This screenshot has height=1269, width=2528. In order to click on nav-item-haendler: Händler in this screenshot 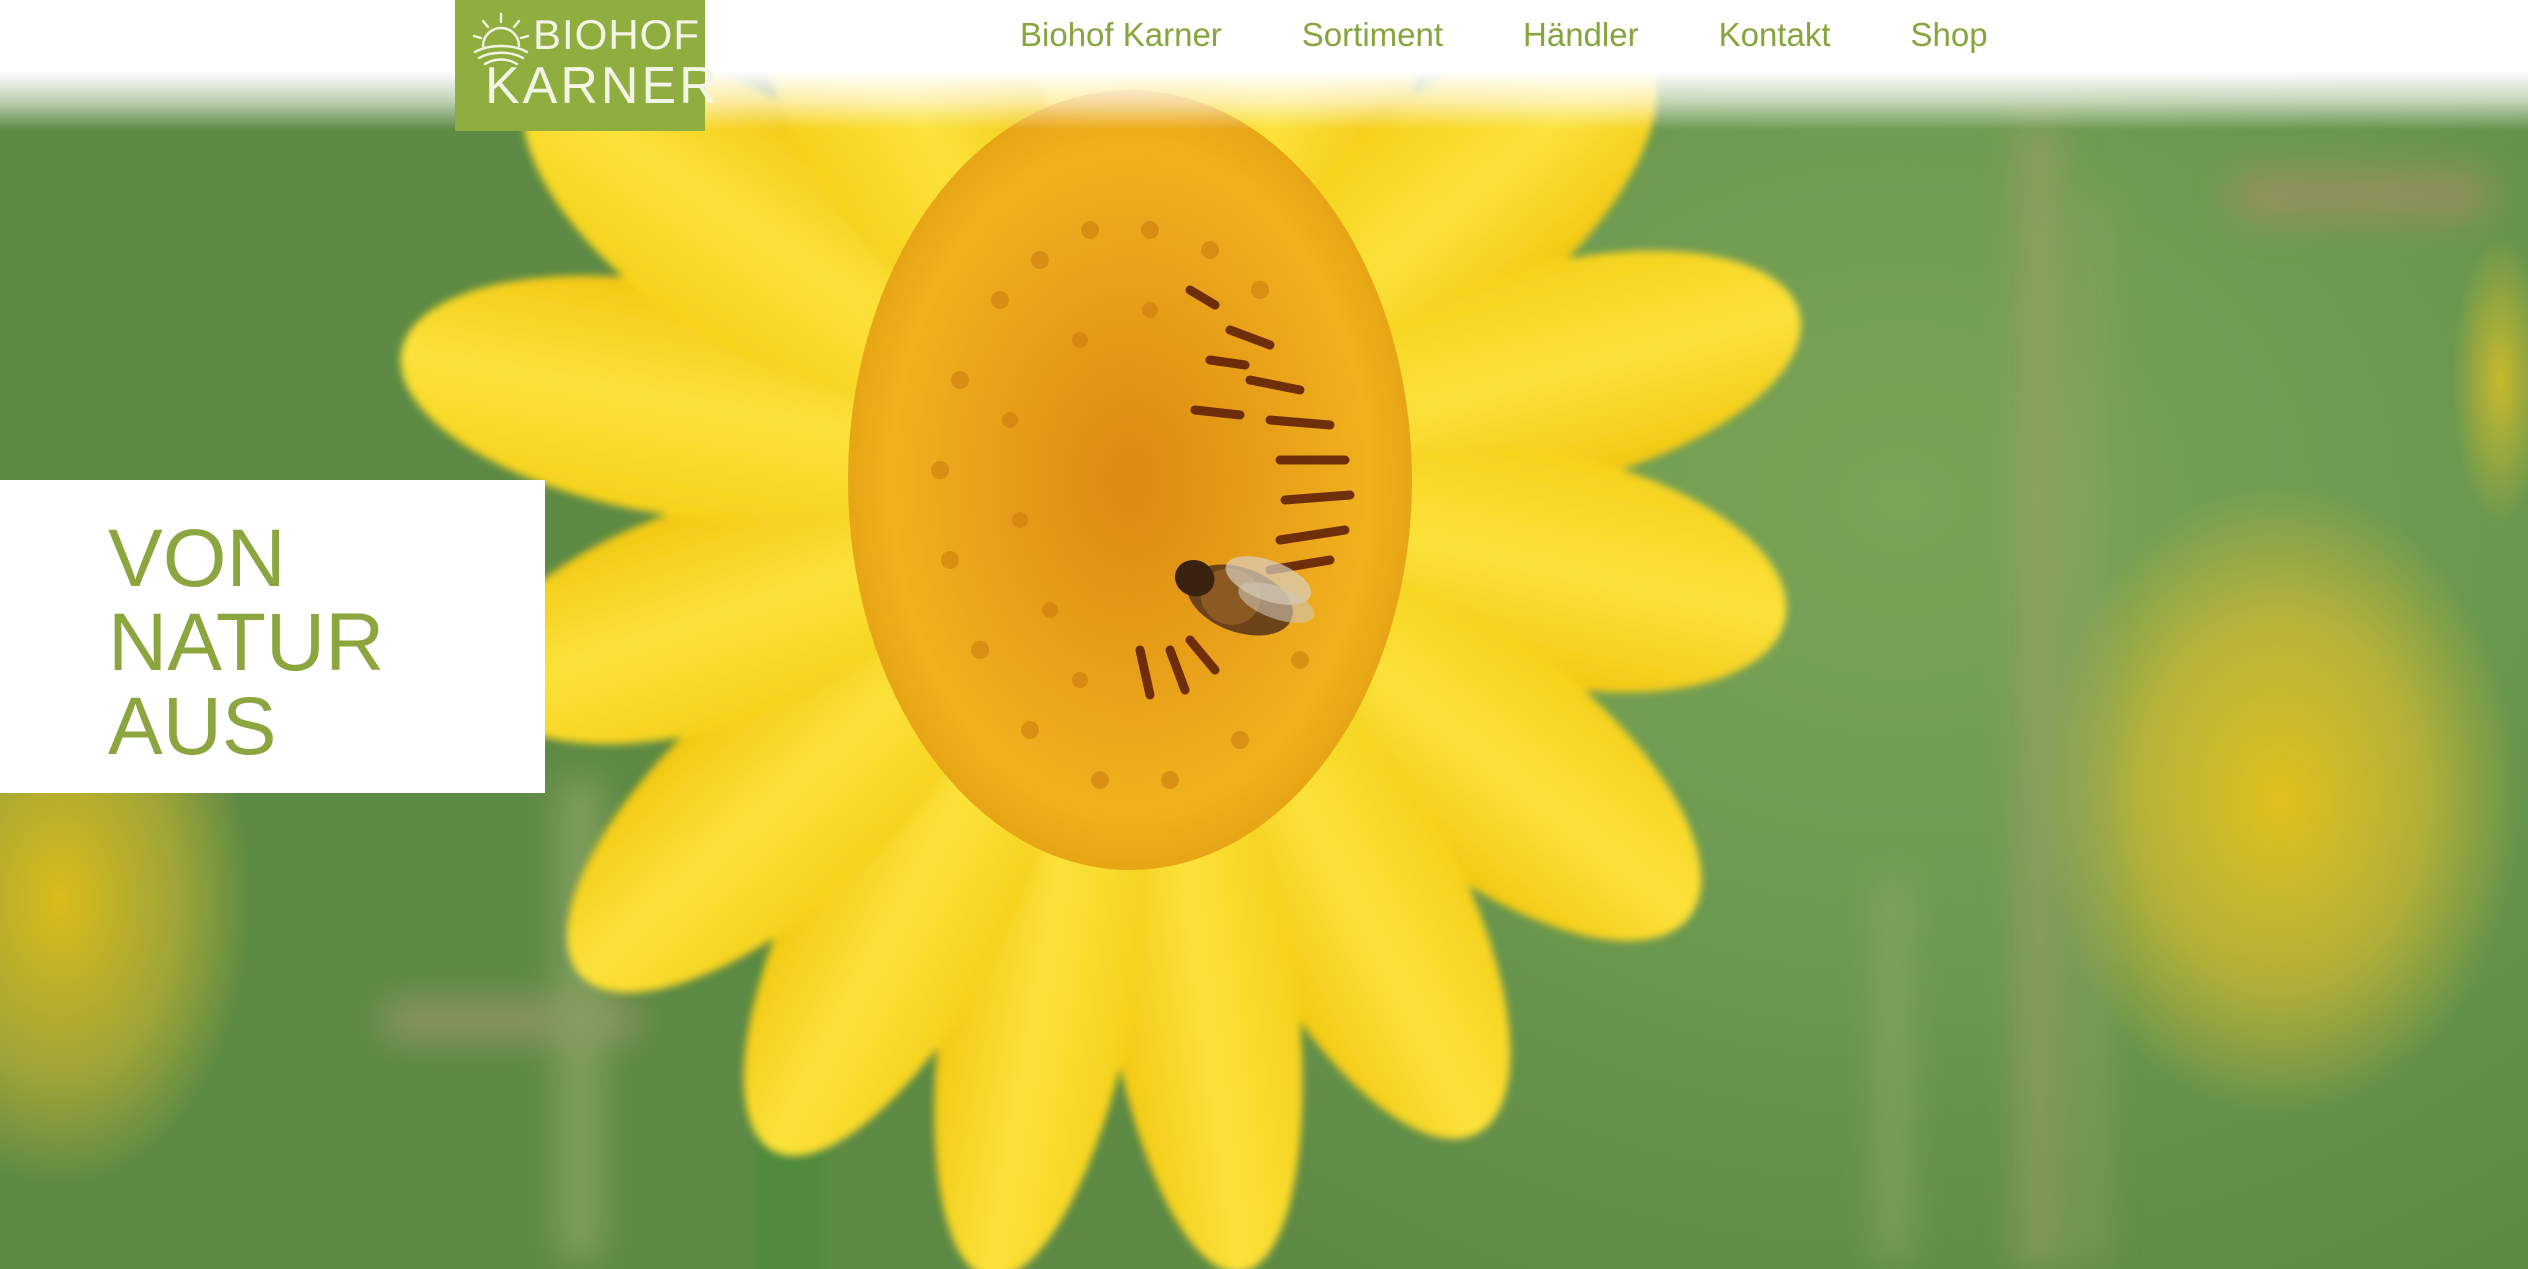, I will do `click(1581, 35)`.